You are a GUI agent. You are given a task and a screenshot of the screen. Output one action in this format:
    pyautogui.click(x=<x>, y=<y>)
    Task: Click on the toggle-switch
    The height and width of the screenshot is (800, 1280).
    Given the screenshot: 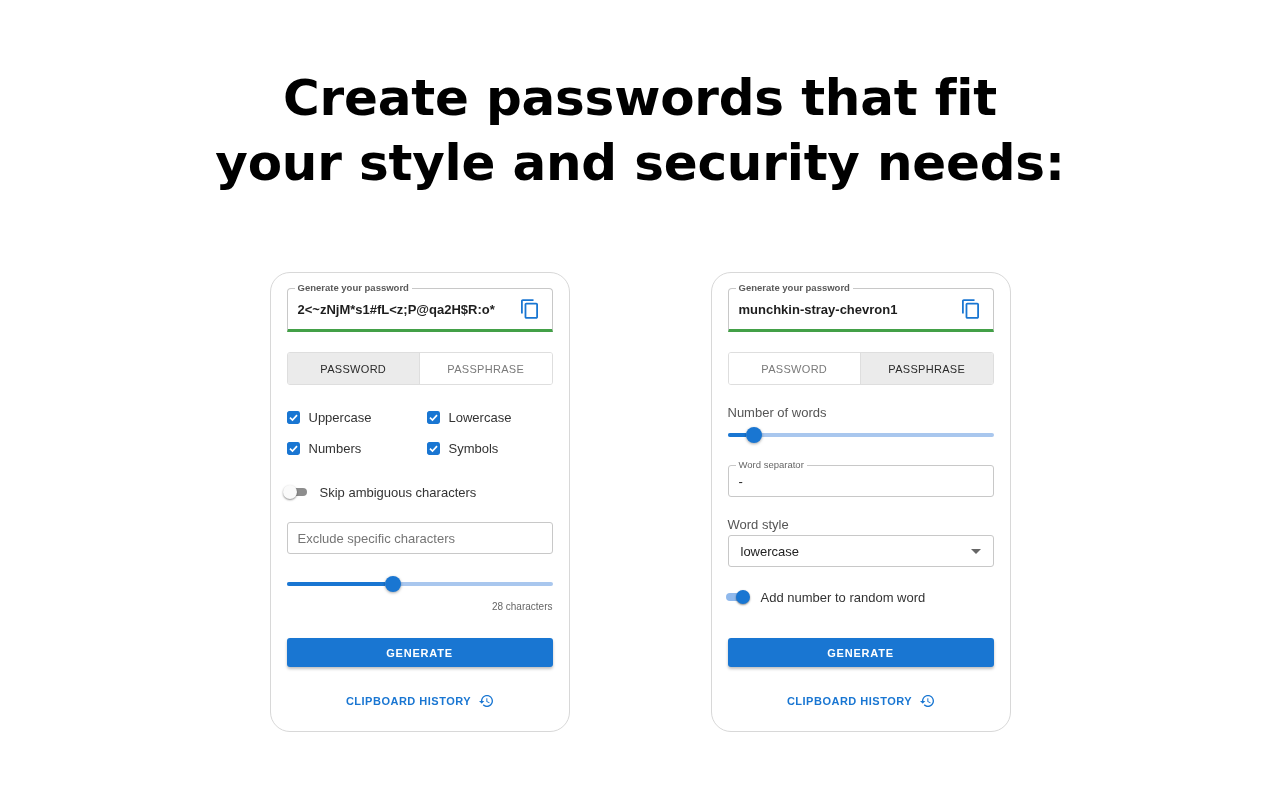 What is the action you would take?
    pyautogui.click(x=295, y=492)
    